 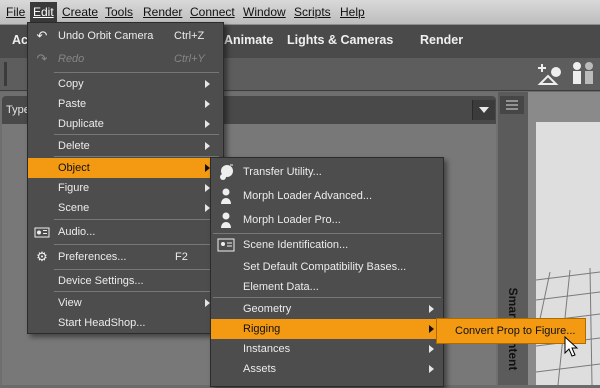 What do you see at coordinates (125, 59) in the screenshot?
I see `menu-item-redo: ↷ Redo Ctrl+Y` at bounding box center [125, 59].